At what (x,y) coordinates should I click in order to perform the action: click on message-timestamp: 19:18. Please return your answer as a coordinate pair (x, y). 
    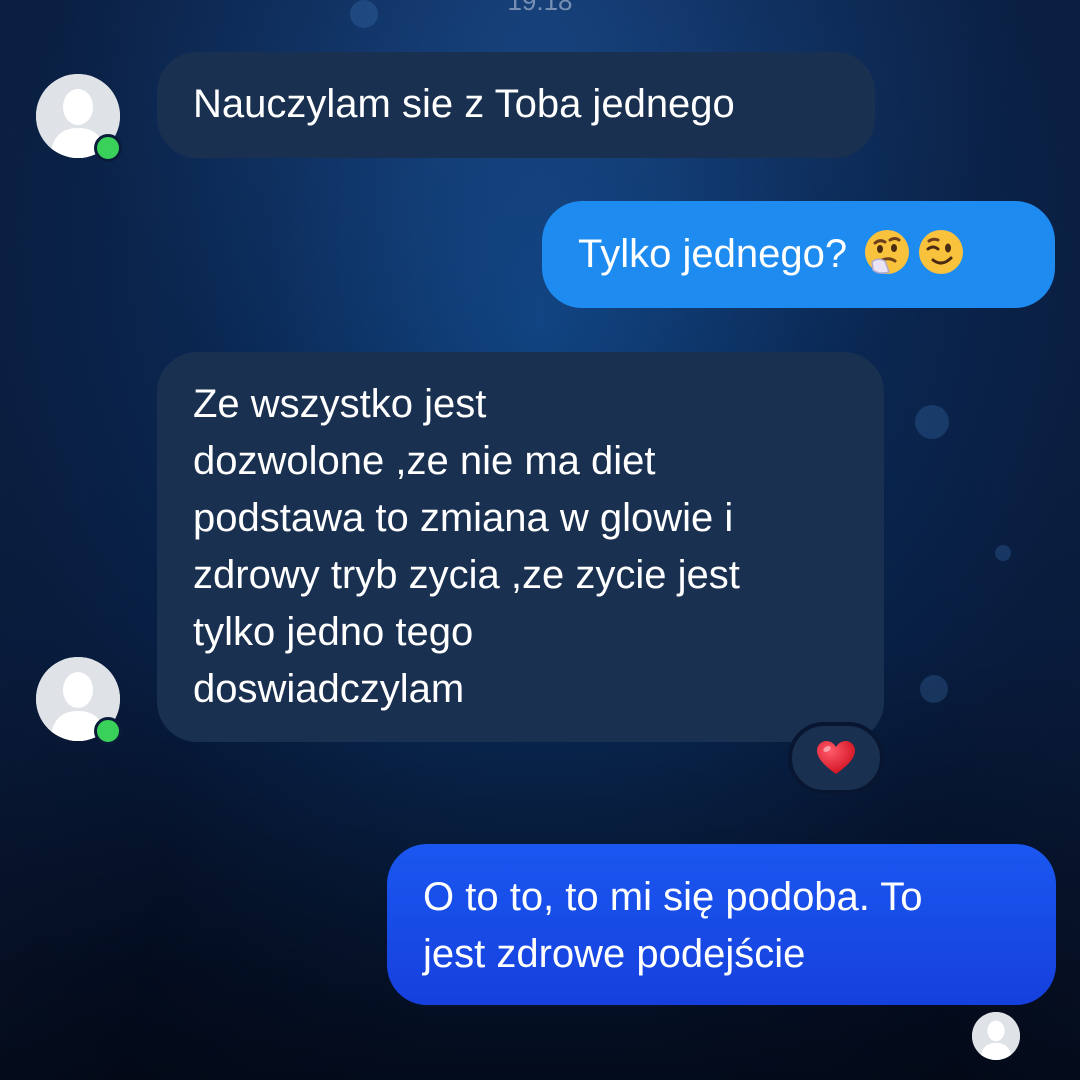
    Looking at the image, I should click on (540, 8).